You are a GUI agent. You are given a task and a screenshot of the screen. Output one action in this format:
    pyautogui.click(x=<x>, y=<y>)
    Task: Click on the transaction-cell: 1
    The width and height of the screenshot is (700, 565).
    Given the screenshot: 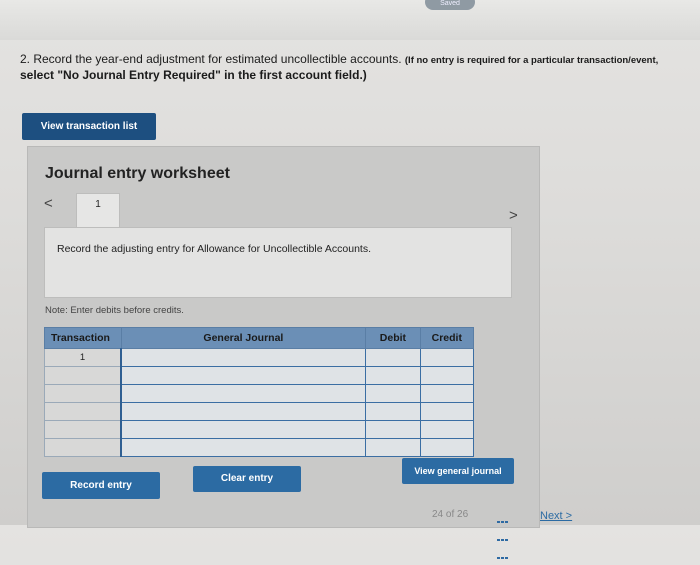 What is the action you would take?
    pyautogui.click(x=83, y=357)
    